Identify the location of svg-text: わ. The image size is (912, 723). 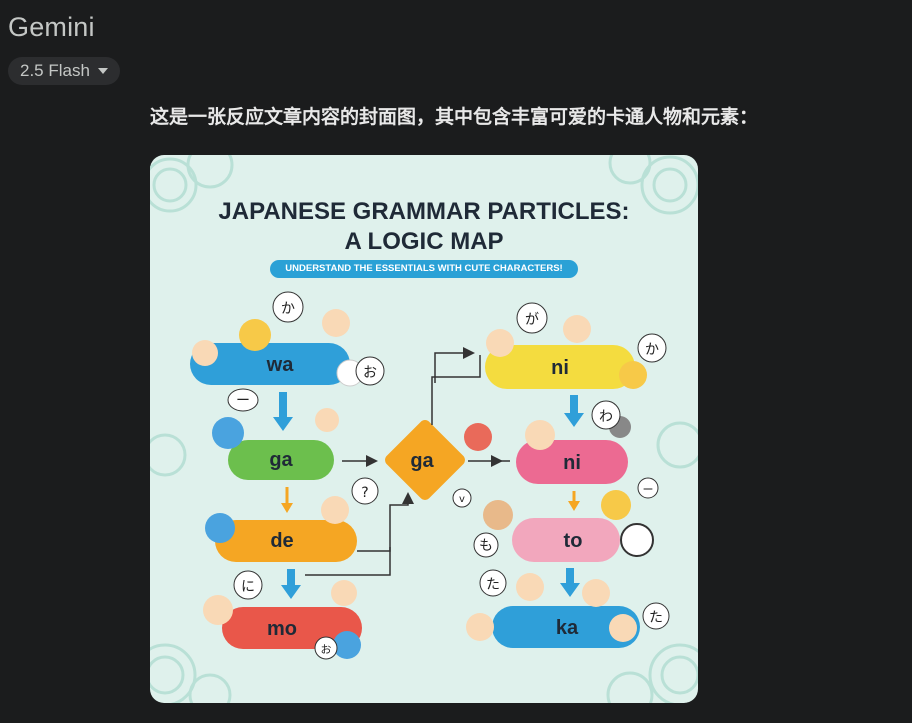
(606, 417).